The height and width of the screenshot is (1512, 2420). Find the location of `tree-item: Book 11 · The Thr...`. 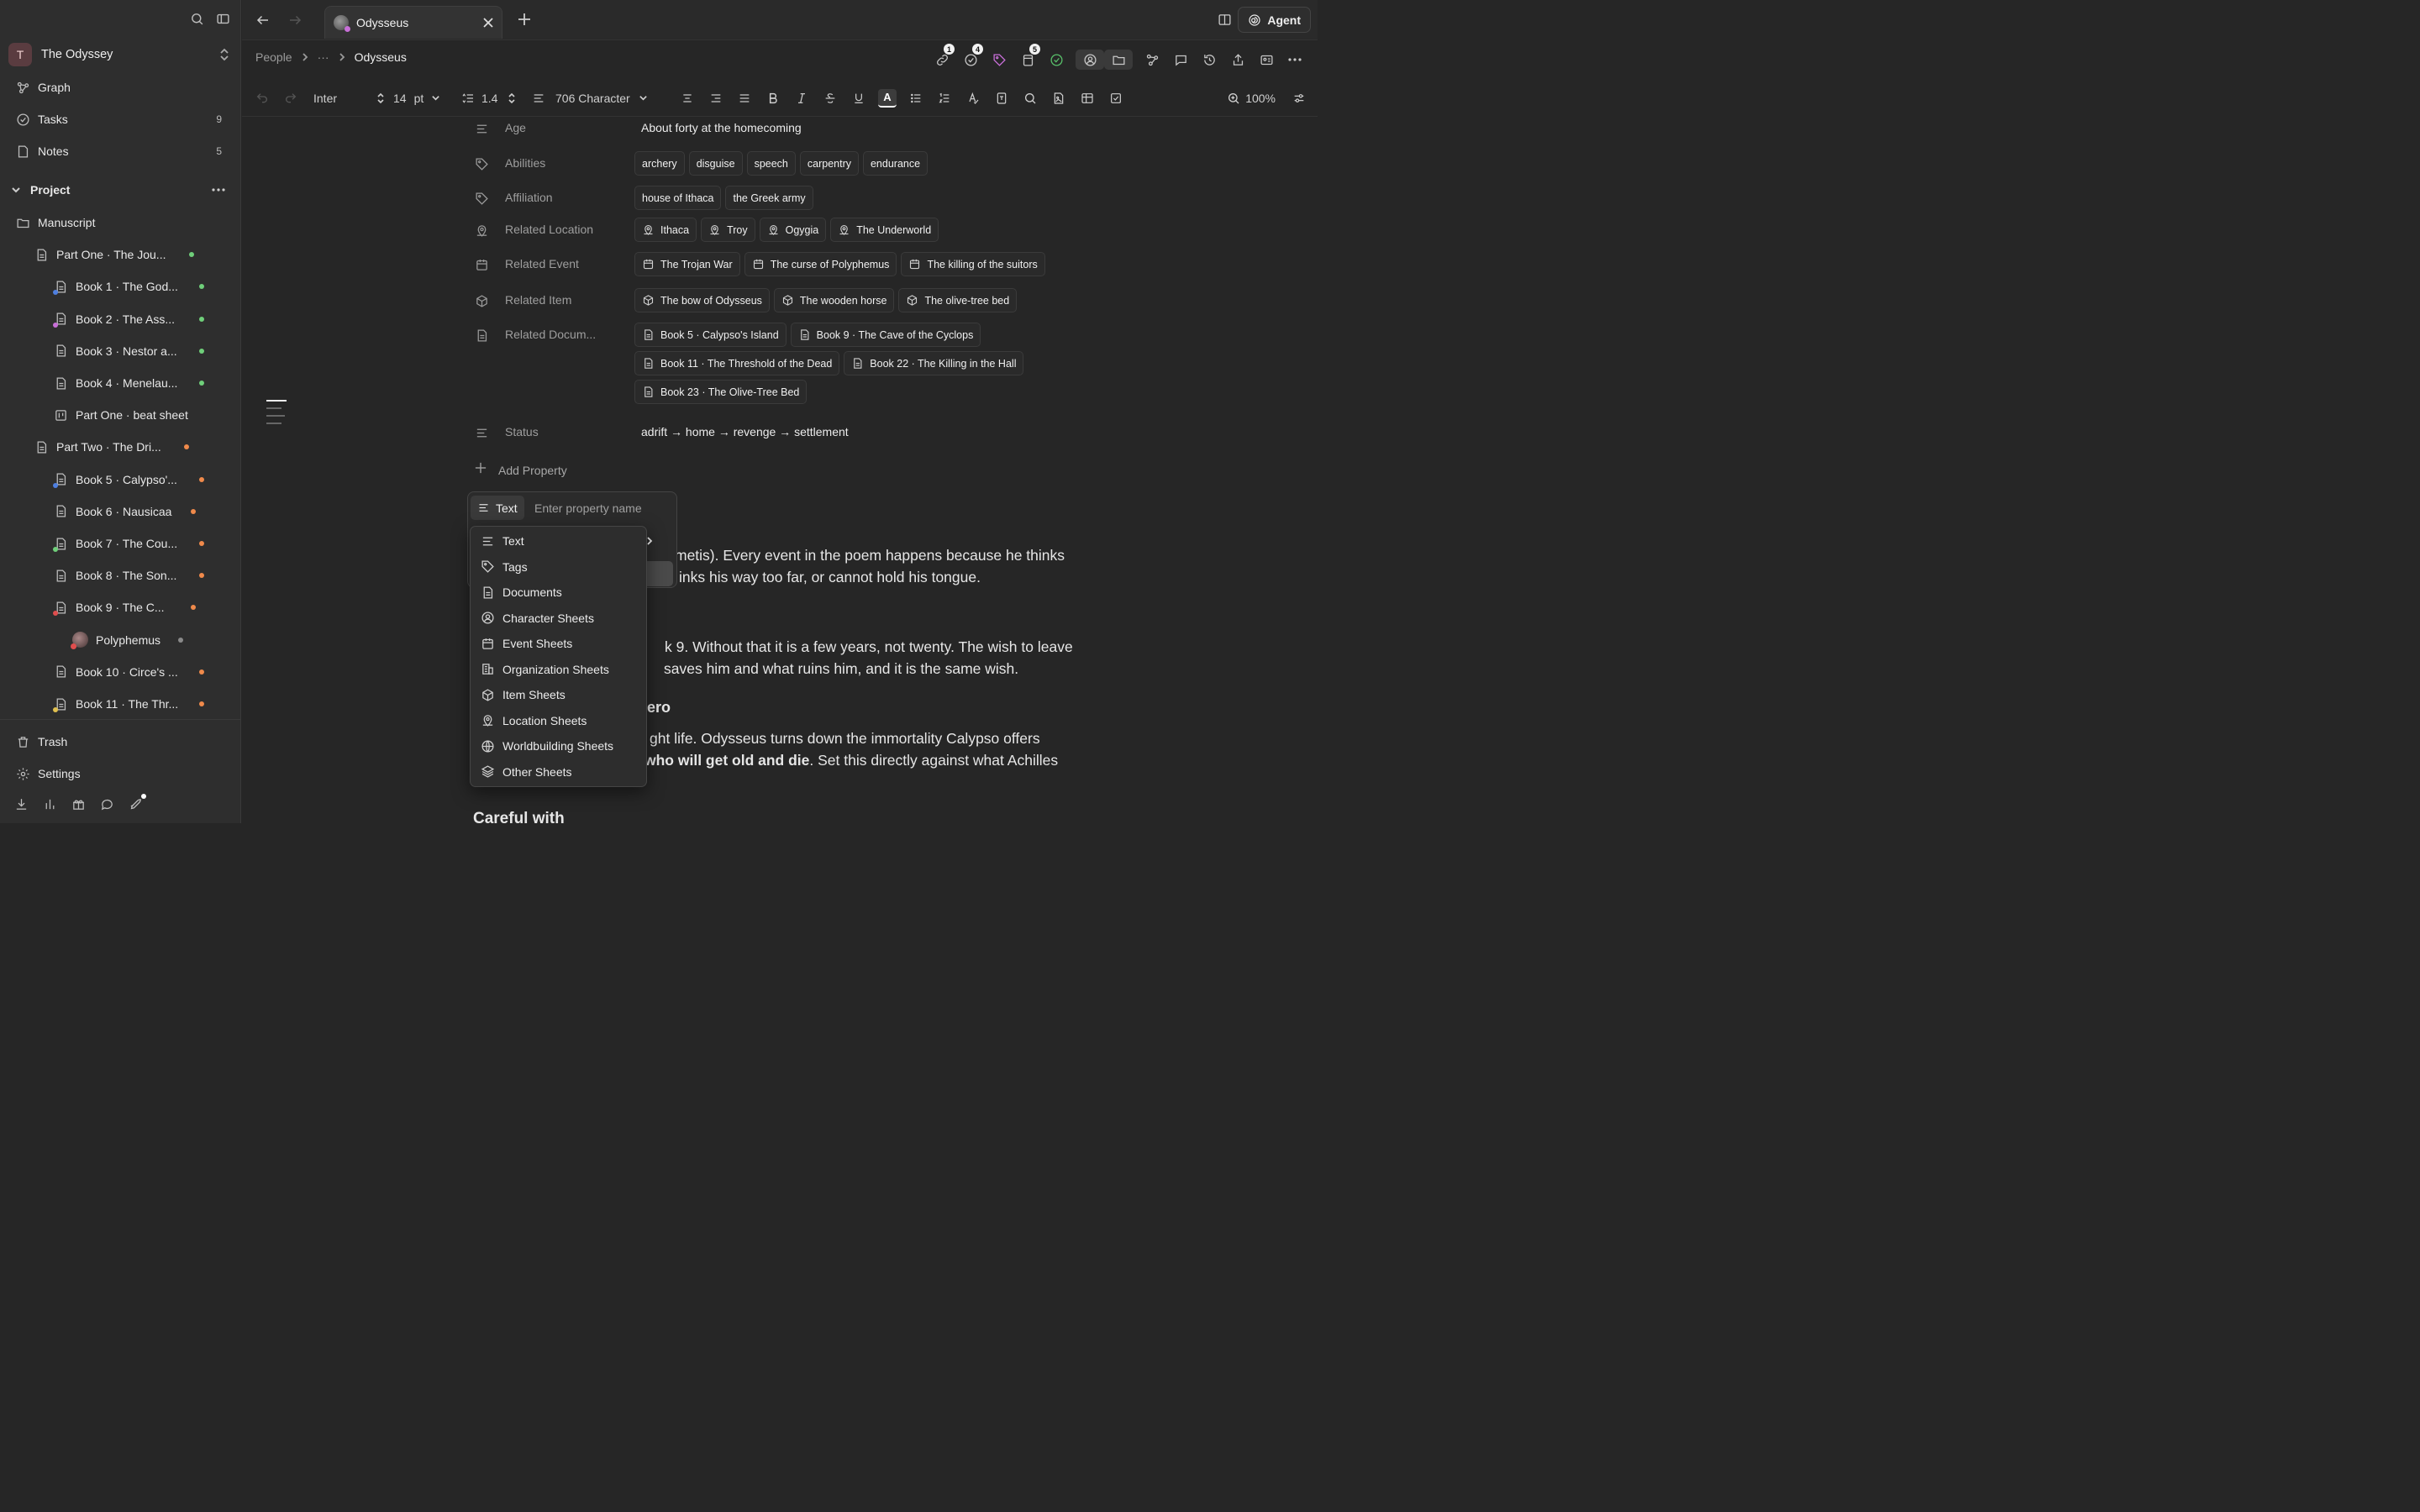

tree-item: Book 11 · The Thr... is located at coordinates (146, 703).